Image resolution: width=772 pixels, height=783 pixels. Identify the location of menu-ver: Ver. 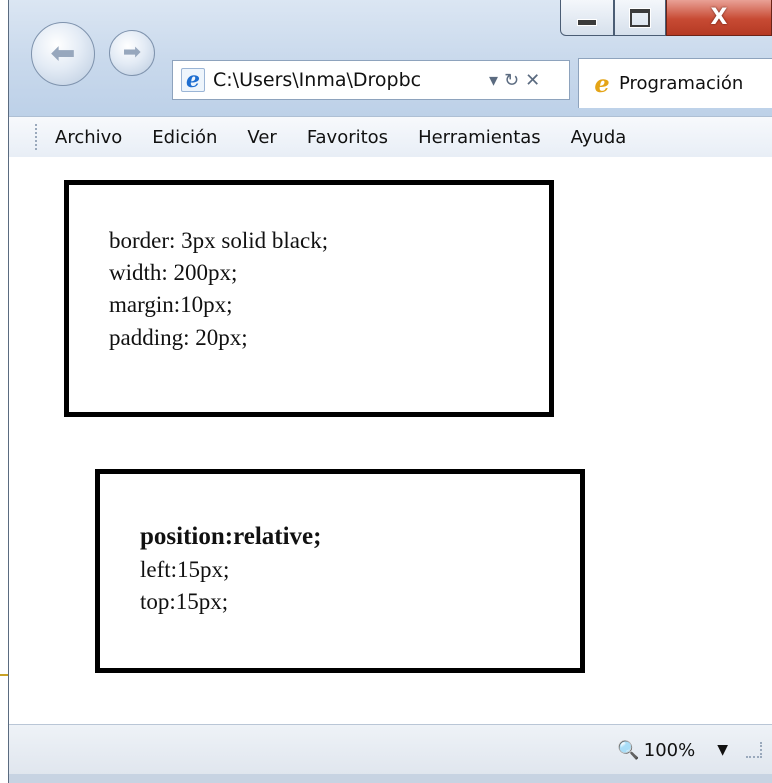
(261, 137).